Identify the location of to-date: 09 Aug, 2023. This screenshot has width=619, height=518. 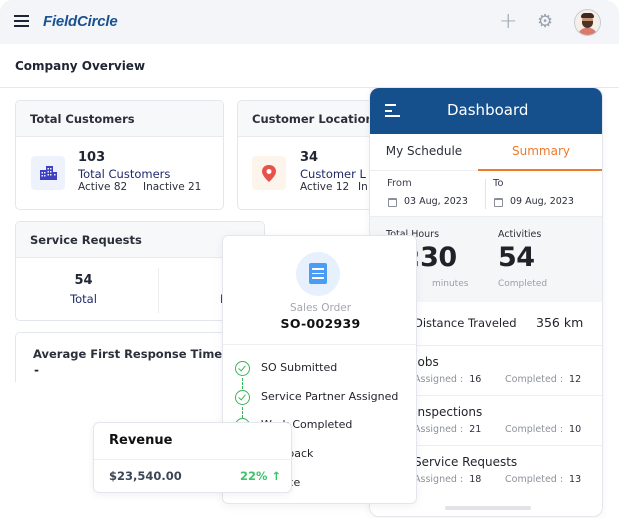
(542, 201).